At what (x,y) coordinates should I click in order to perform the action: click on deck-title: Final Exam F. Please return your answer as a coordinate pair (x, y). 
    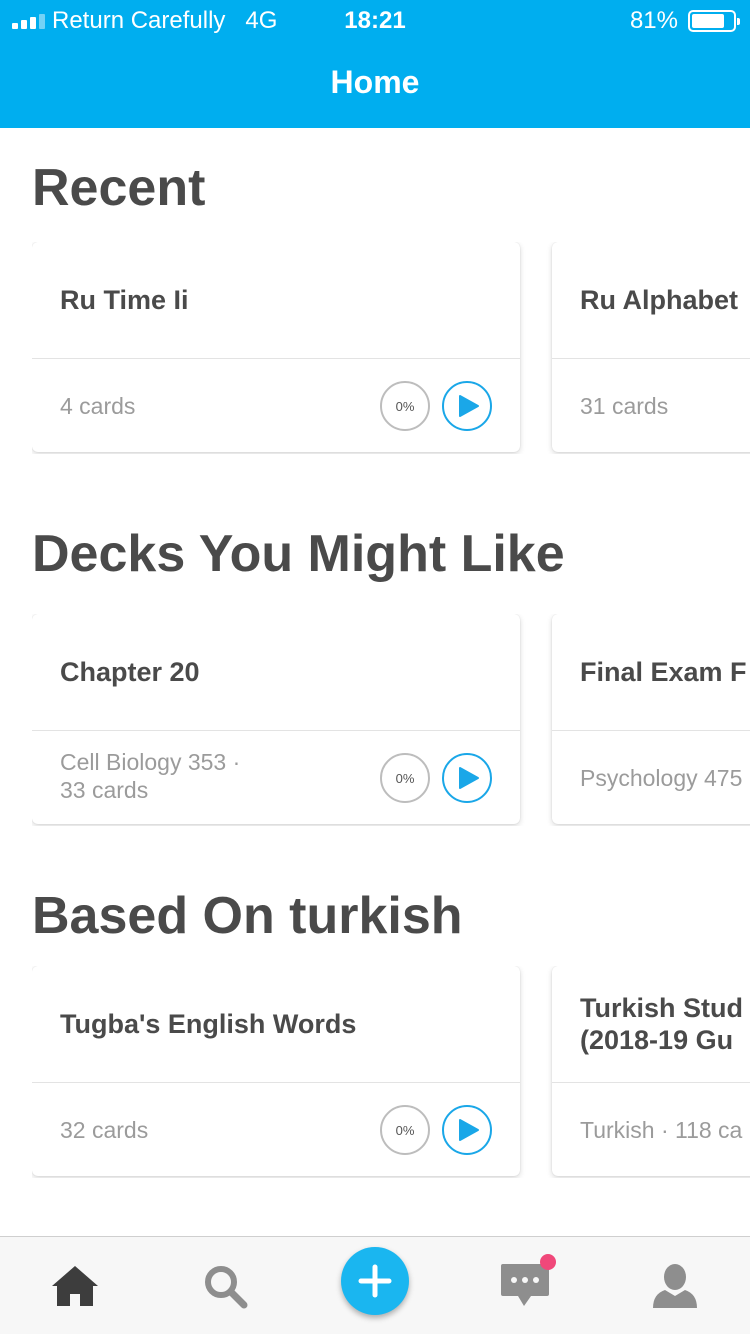
    Looking at the image, I should click on (663, 672).